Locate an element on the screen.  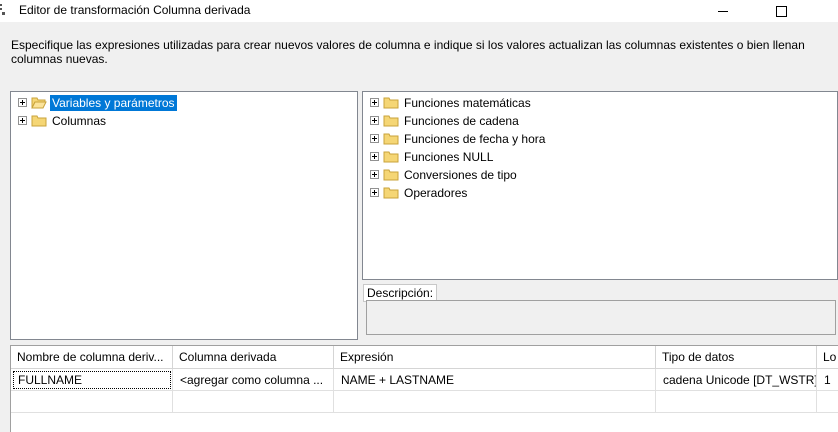
minimize-button is located at coordinates (723, 11).